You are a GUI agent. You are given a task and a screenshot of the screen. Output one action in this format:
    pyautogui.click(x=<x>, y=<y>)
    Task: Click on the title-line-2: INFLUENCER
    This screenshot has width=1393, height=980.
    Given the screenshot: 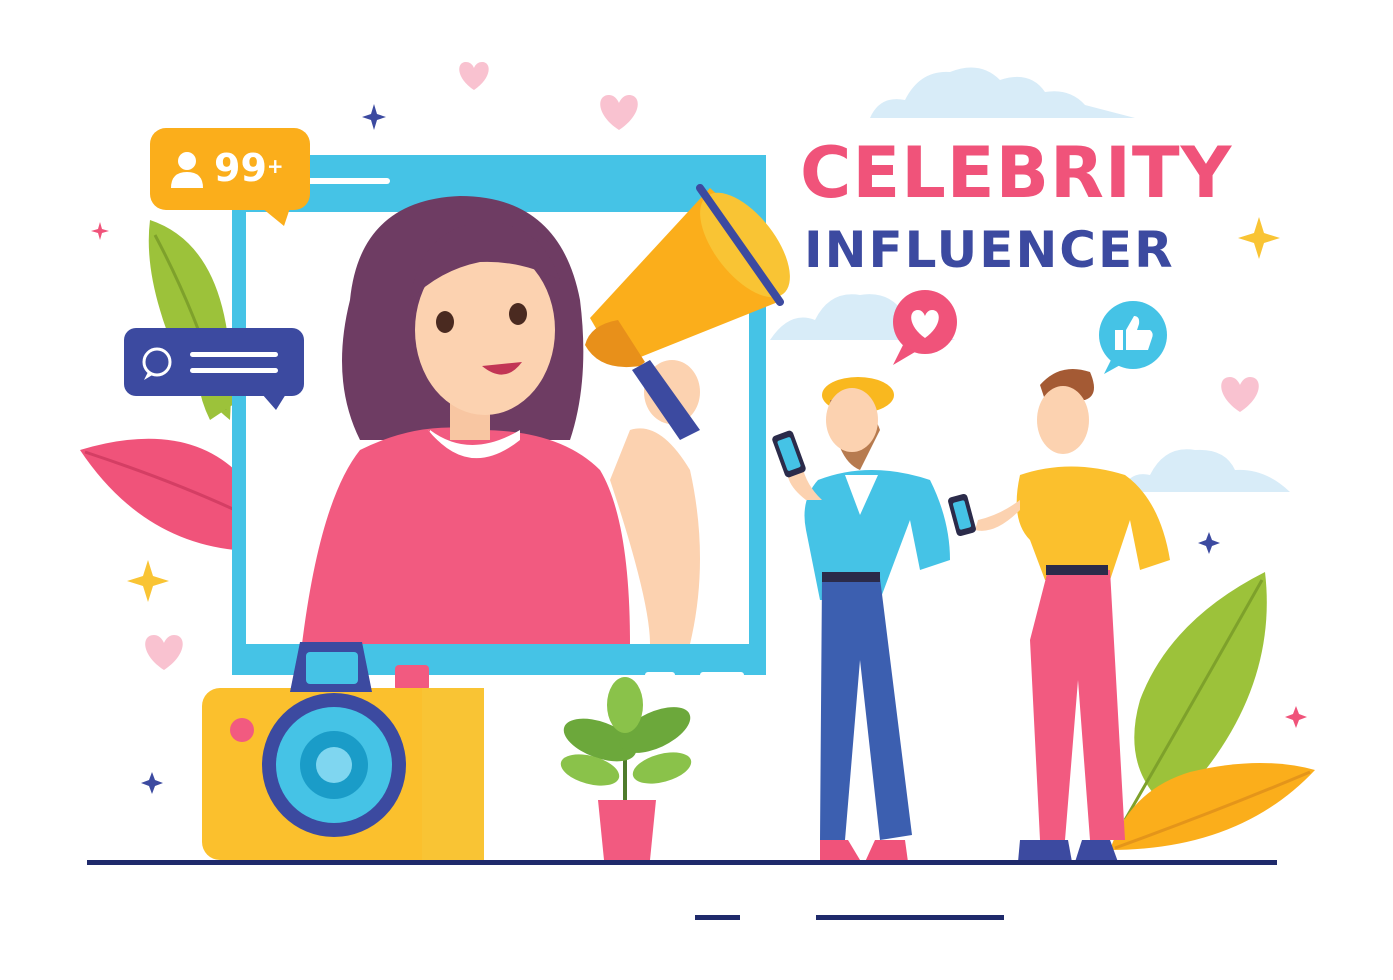 What is the action you would take?
    pyautogui.click(x=989, y=250)
    